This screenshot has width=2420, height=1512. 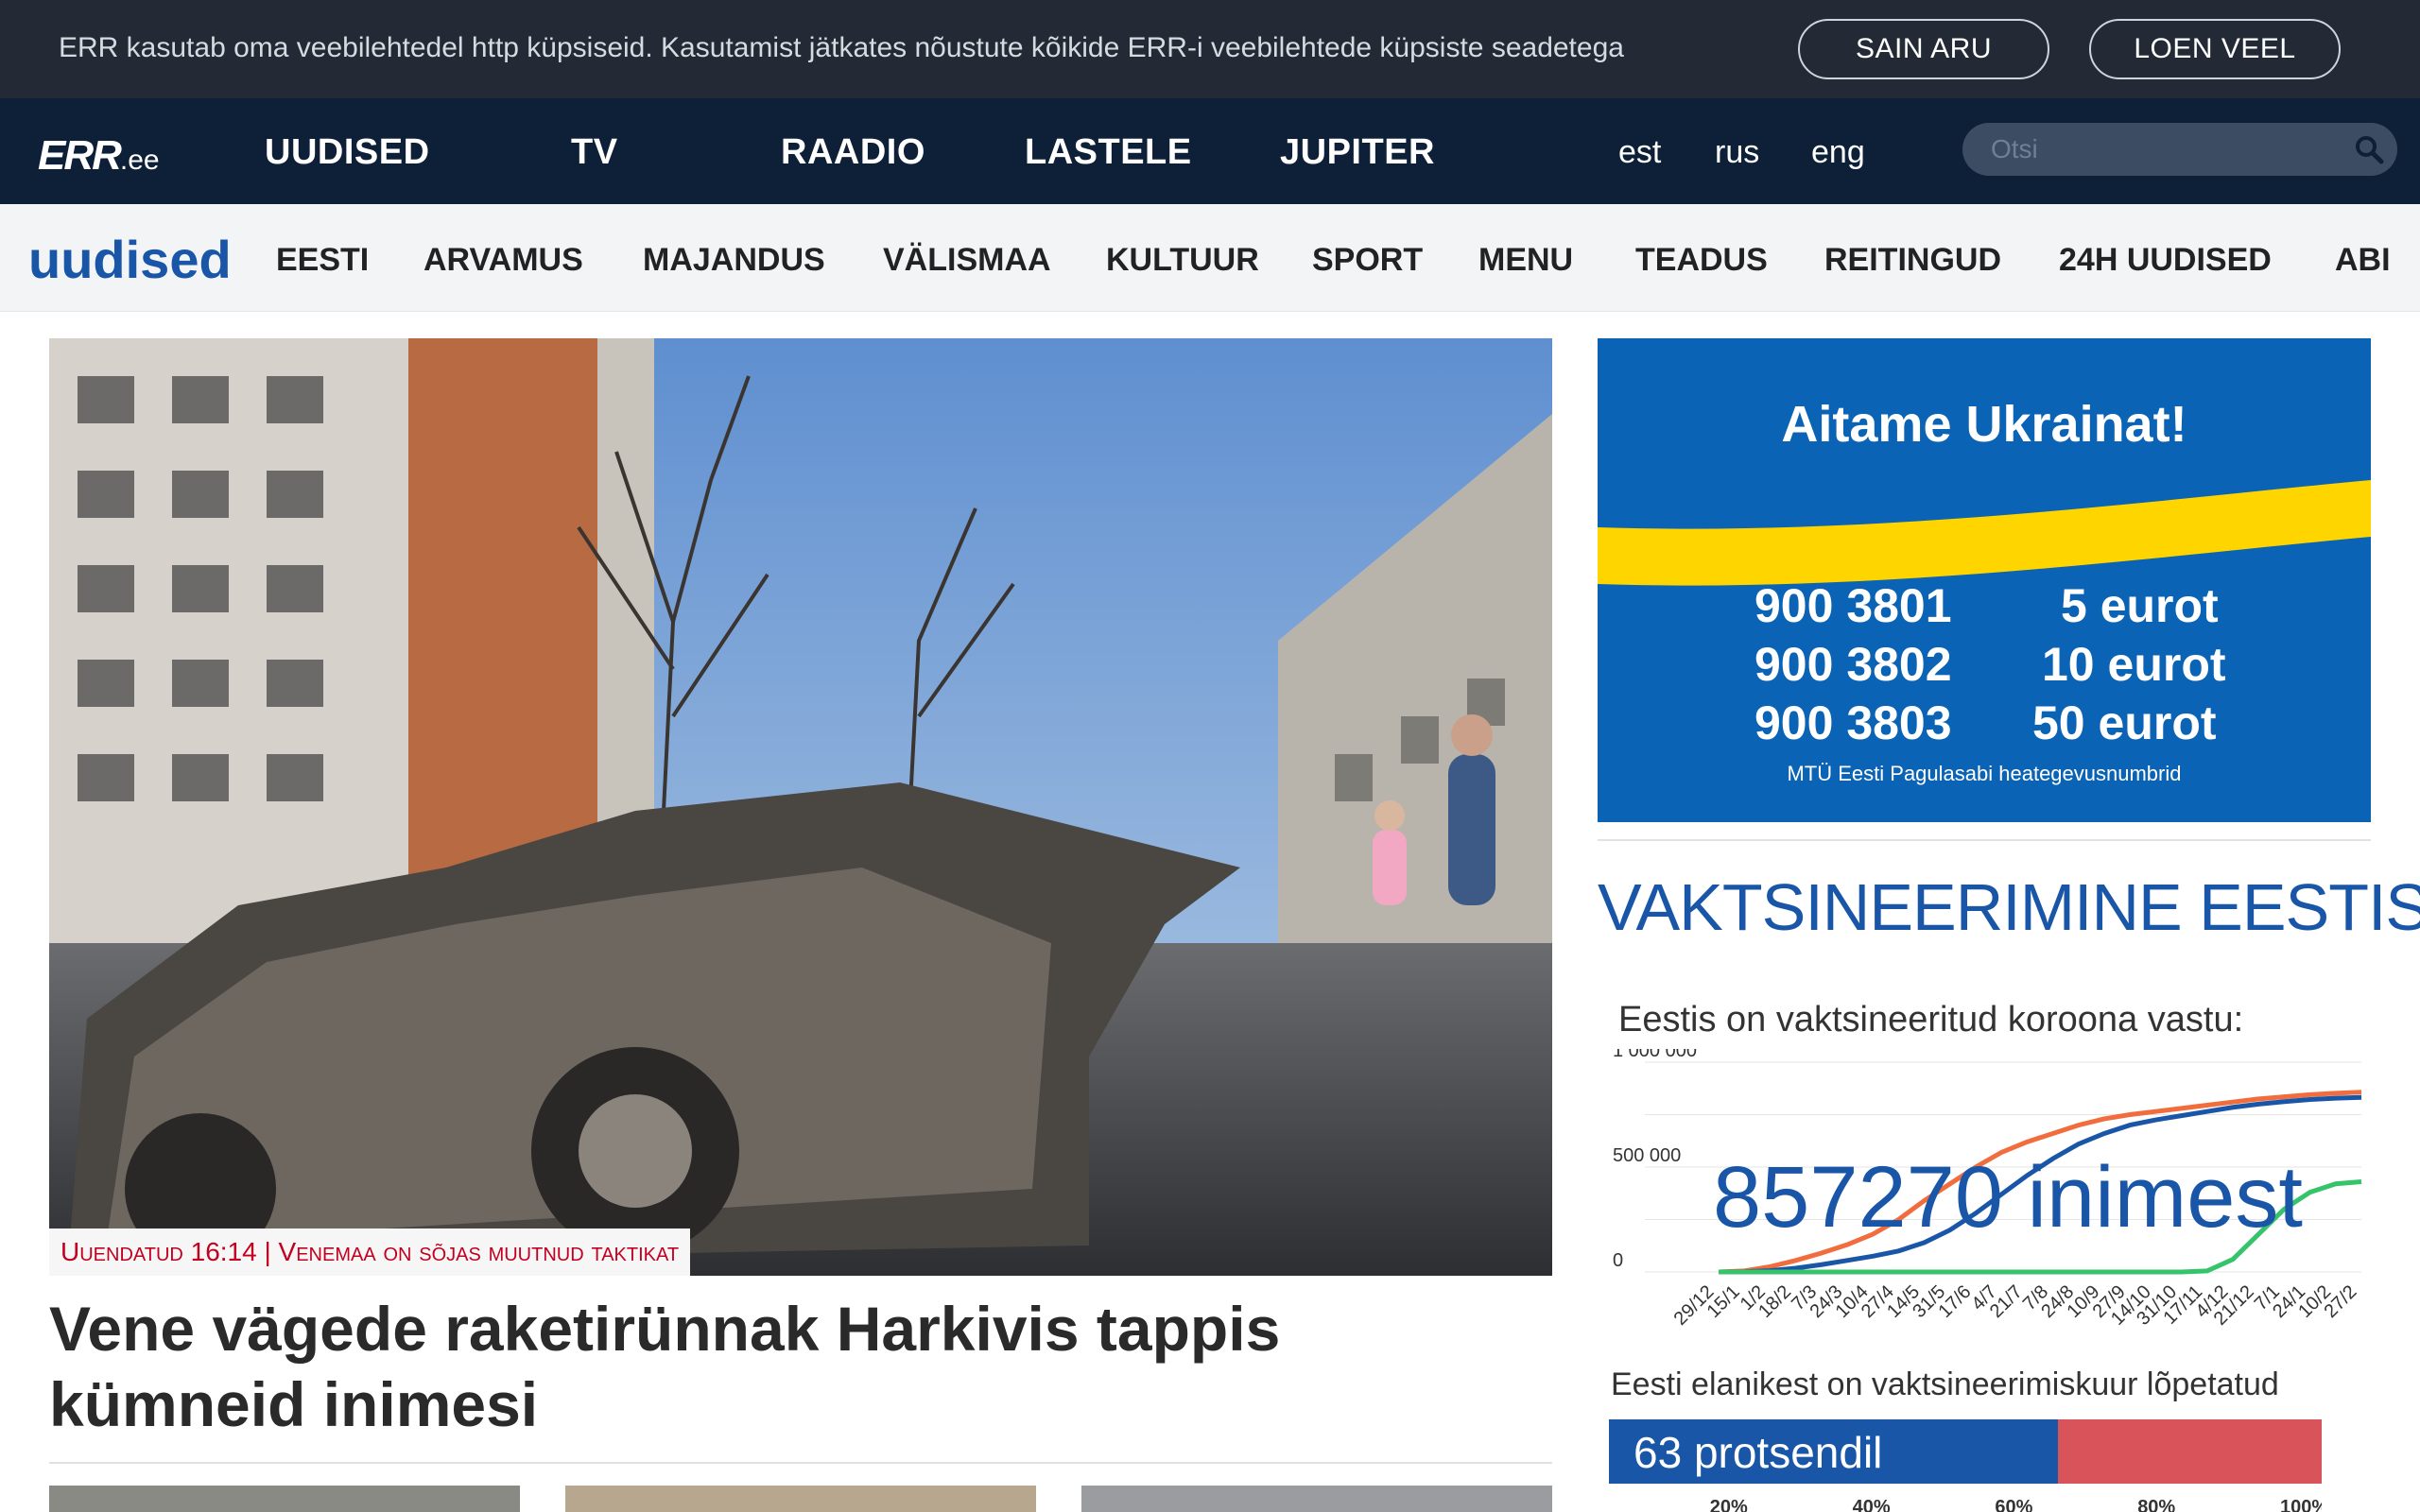 I want to click on section-brand: uudised, so click(x=130, y=259).